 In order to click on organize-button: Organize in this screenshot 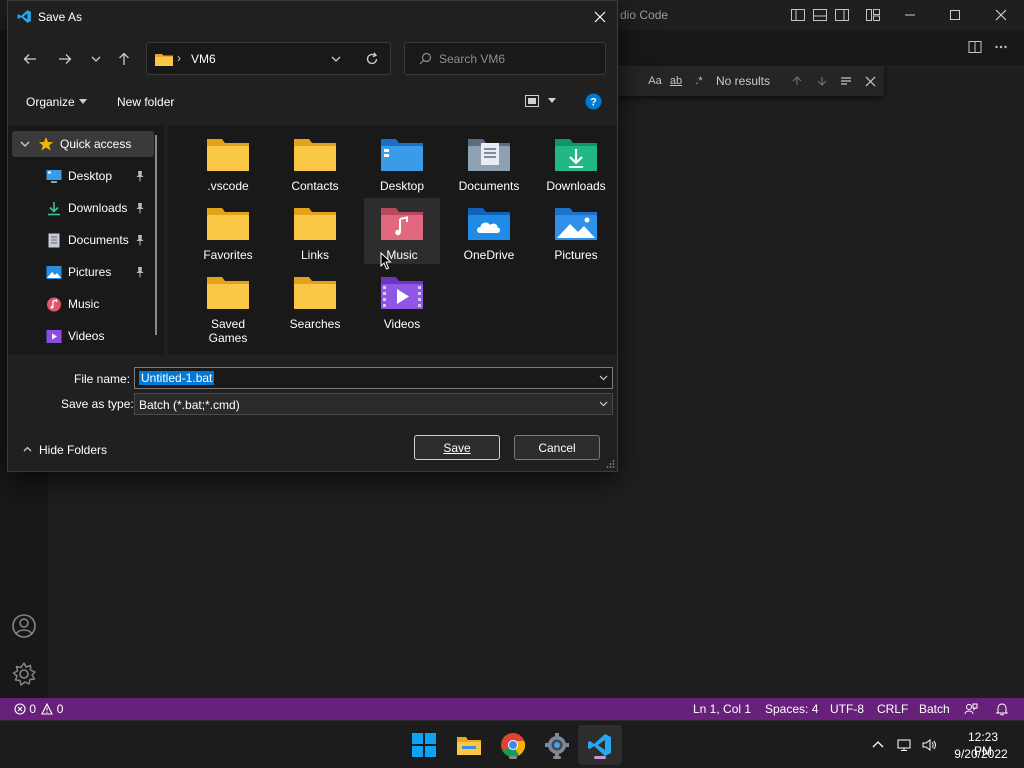, I will do `click(50, 102)`.